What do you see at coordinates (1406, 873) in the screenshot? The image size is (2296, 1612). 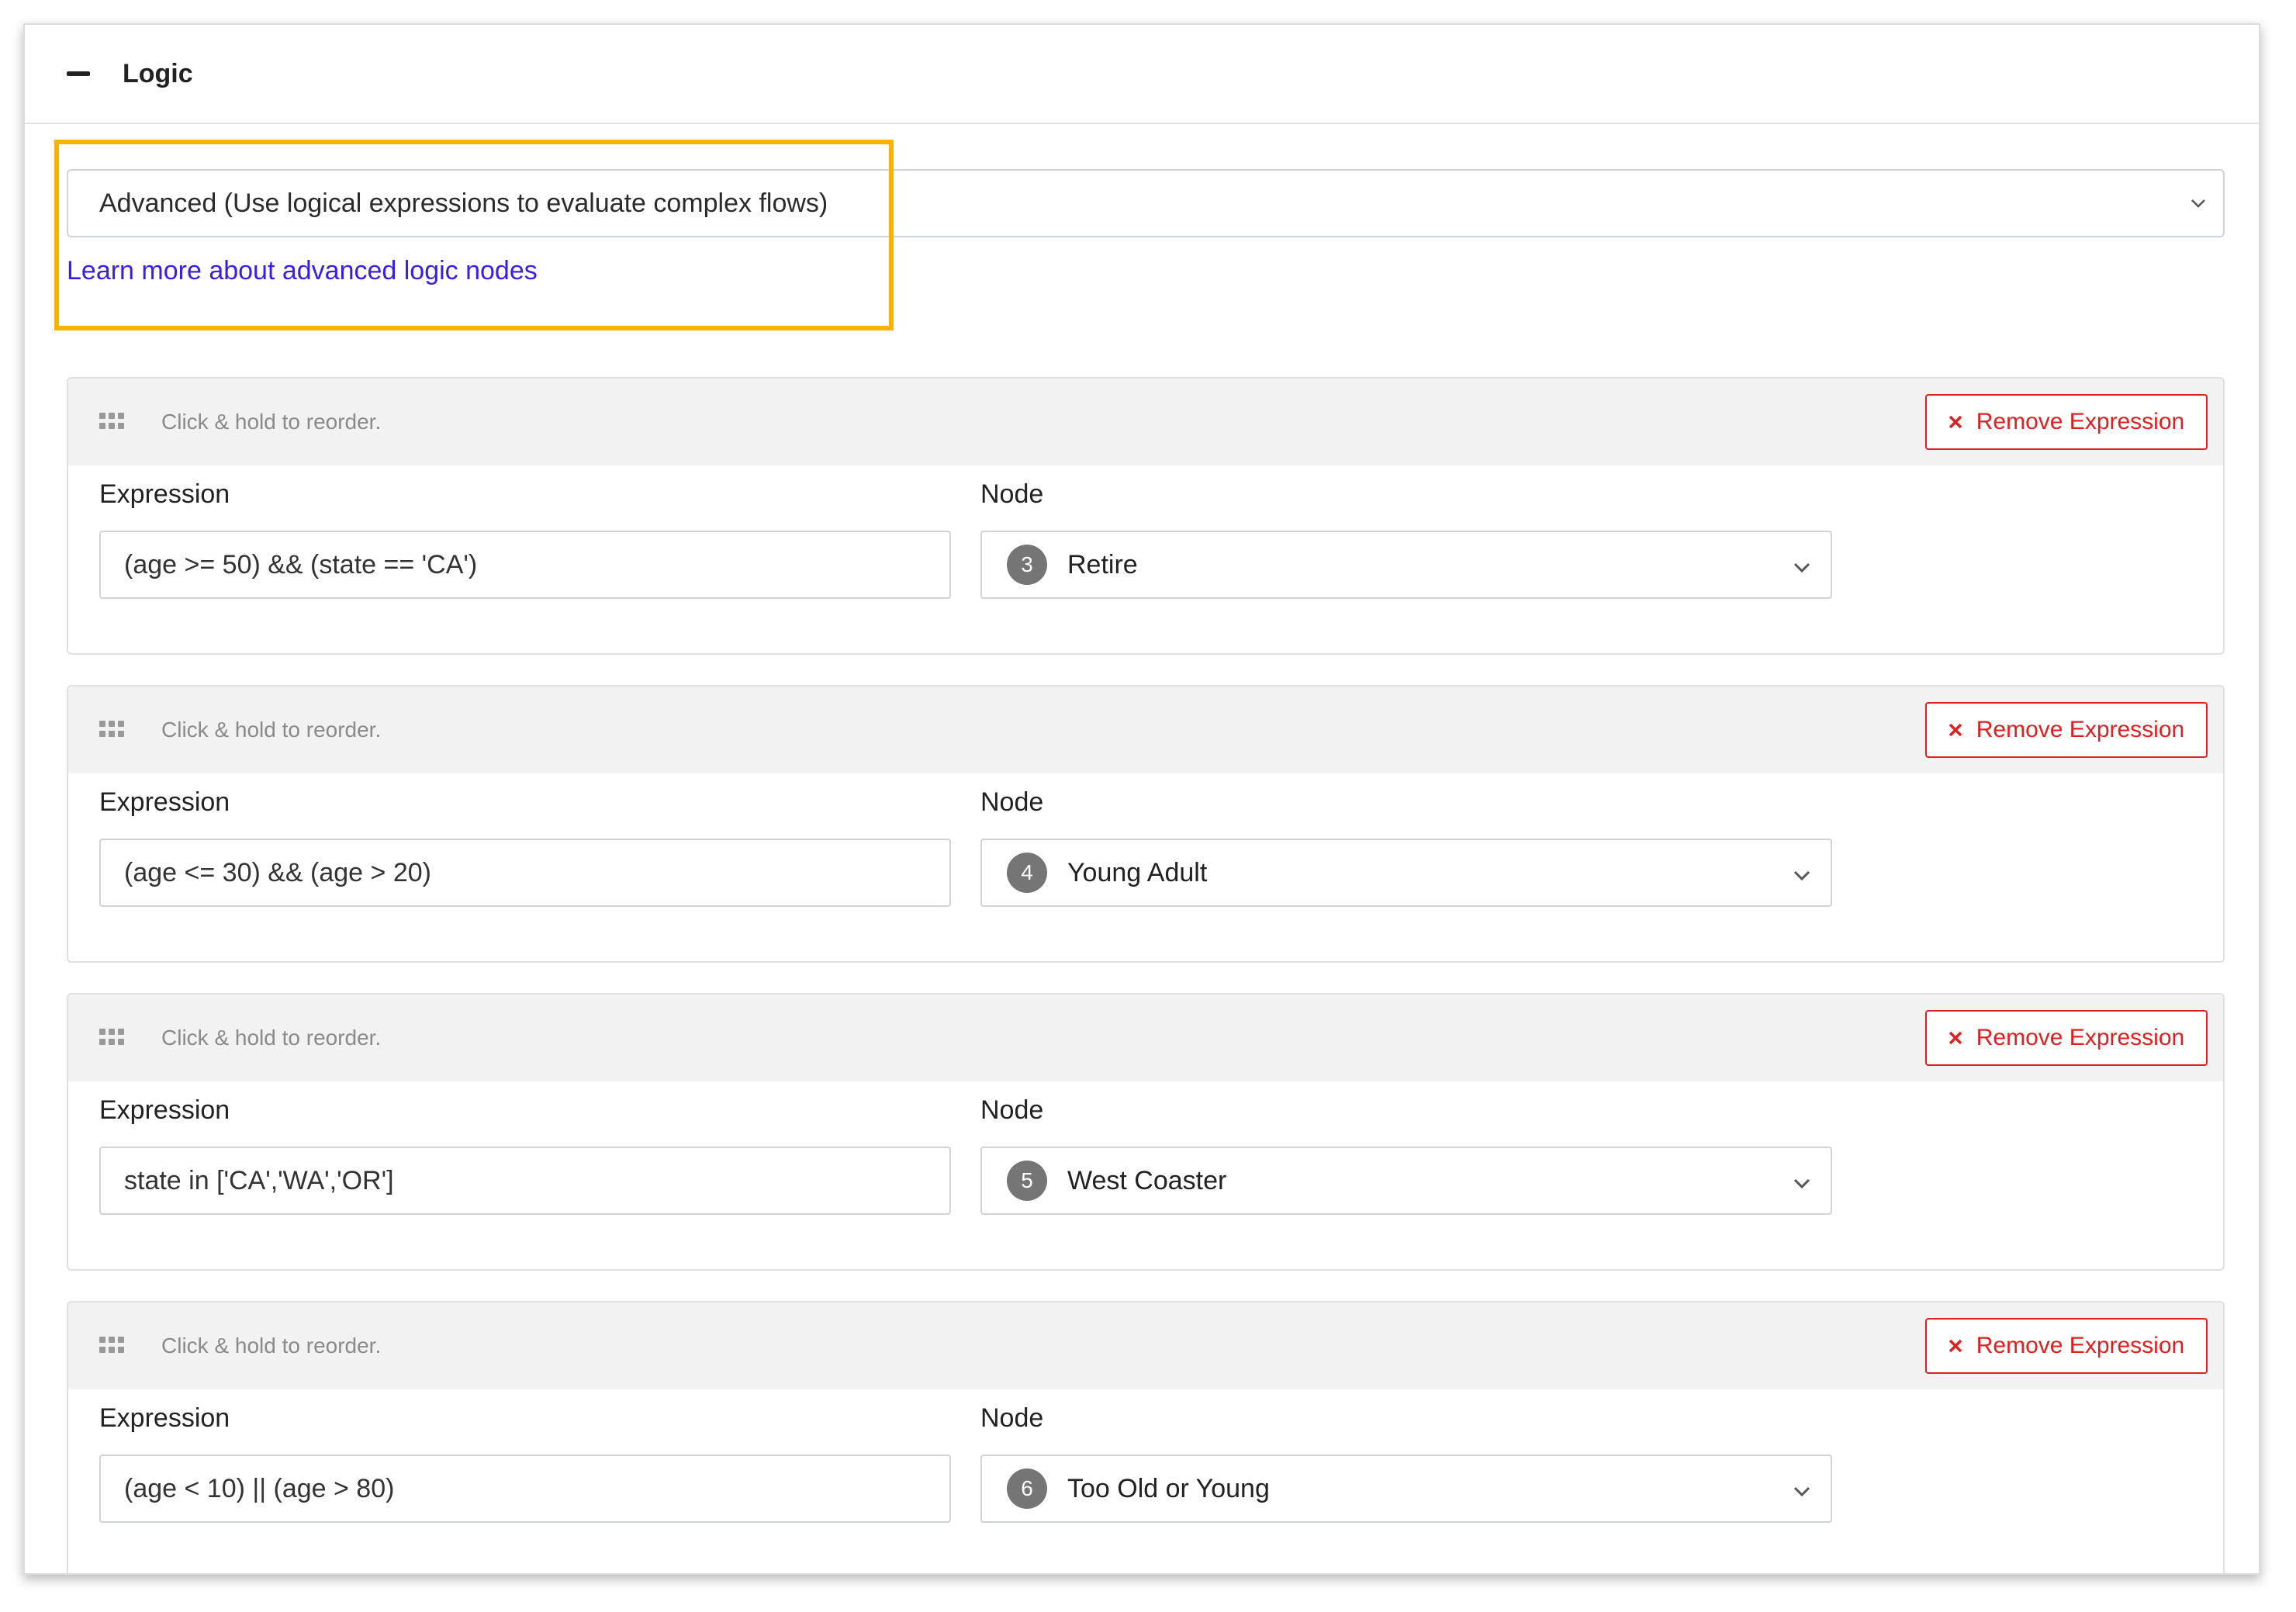 I see `node-select: 4 Young Adult` at bounding box center [1406, 873].